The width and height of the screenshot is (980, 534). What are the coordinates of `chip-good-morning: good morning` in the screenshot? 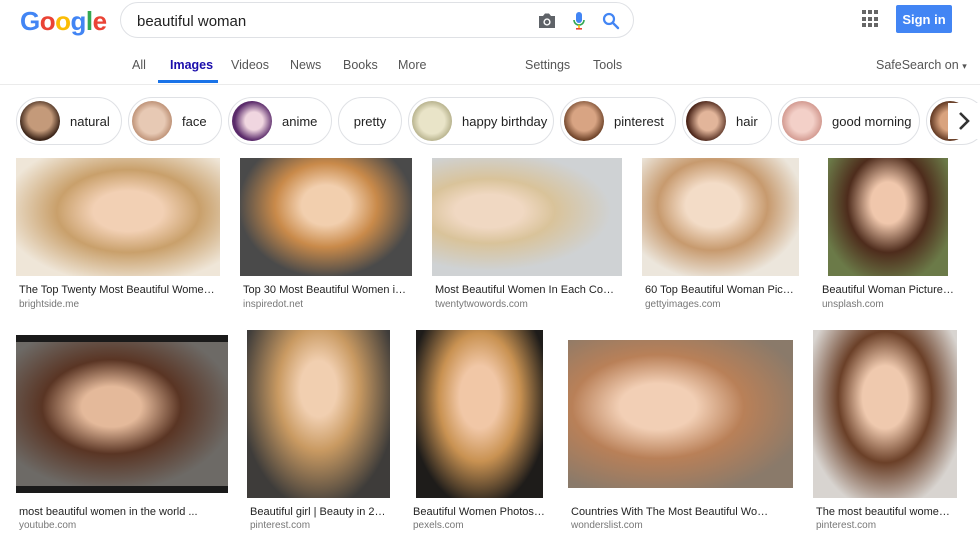 It's located at (849, 121).